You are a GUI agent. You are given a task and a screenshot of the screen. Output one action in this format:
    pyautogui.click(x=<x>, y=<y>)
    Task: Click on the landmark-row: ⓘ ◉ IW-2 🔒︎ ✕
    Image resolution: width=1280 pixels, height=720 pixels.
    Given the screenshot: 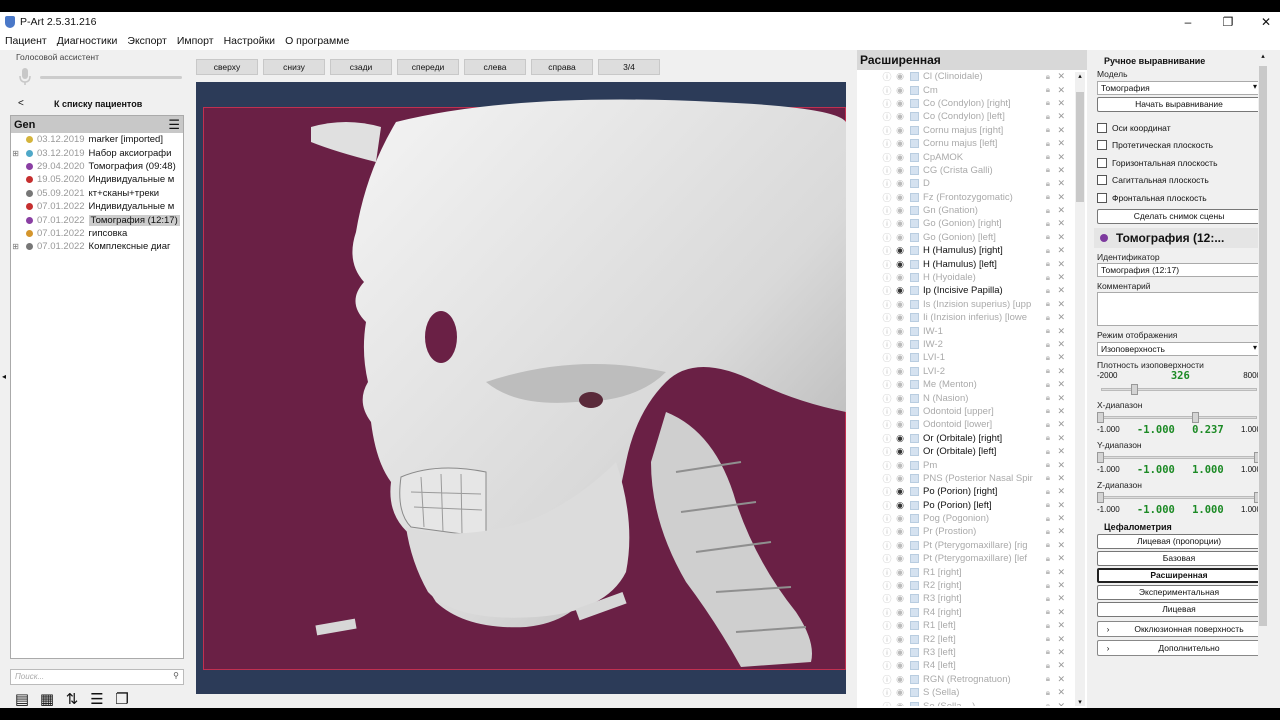 What is the action you would take?
    pyautogui.click(x=965, y=344)
    